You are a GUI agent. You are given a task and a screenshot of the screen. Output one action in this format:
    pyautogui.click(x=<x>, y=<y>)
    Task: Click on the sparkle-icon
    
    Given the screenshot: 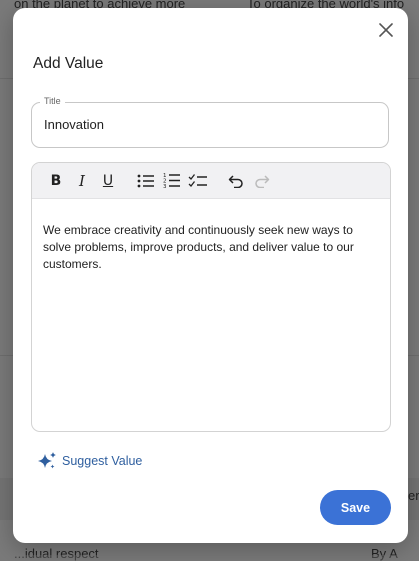 What is the action you would take?
    pyautogui.click(x=47, y=460)
    